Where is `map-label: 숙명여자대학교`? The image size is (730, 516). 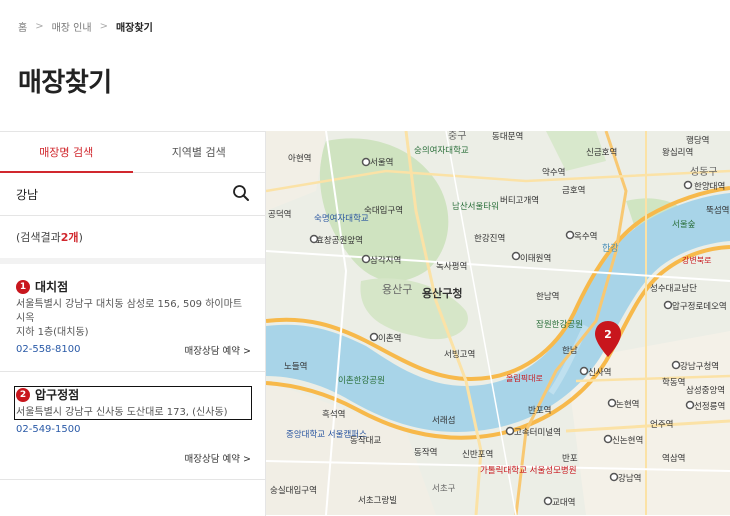 map-label: 숙명여자대학교 is located at coordinates (341, 218).